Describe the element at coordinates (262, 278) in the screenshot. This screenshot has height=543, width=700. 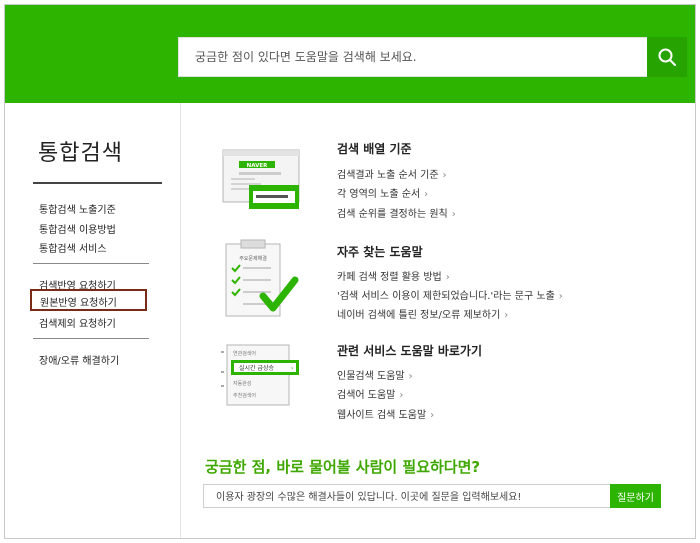
I see `clipboard-check-illustration: 주요문제해결` at that location.